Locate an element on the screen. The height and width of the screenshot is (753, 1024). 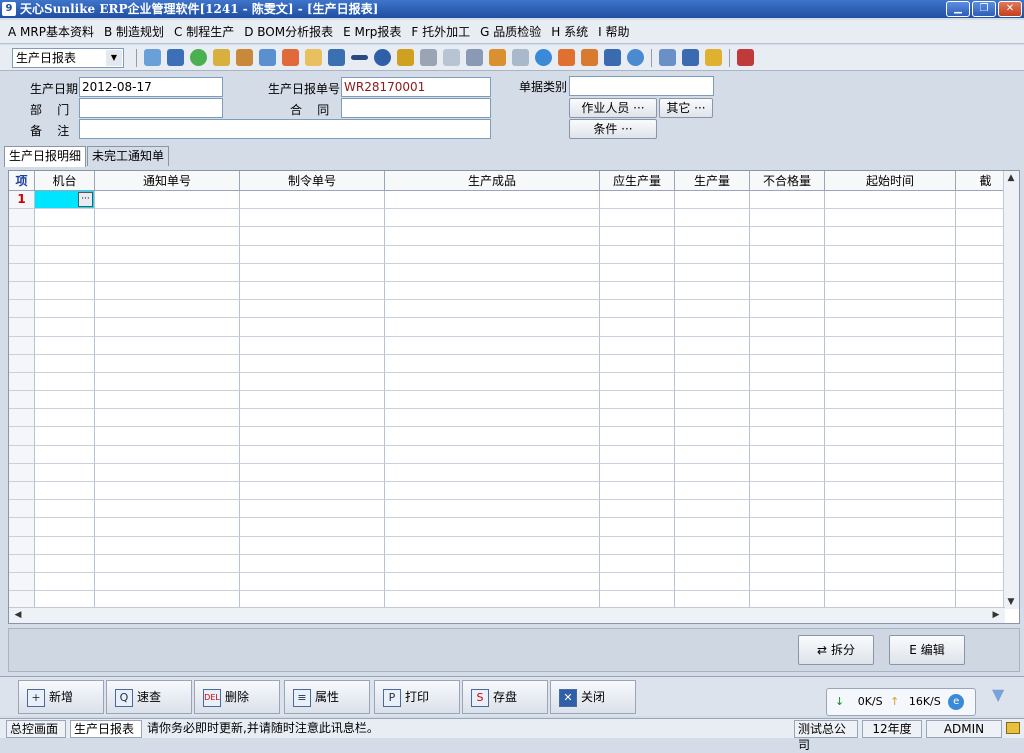
col-header-order-no: 制令单号 is located at coordinates (312, 181).